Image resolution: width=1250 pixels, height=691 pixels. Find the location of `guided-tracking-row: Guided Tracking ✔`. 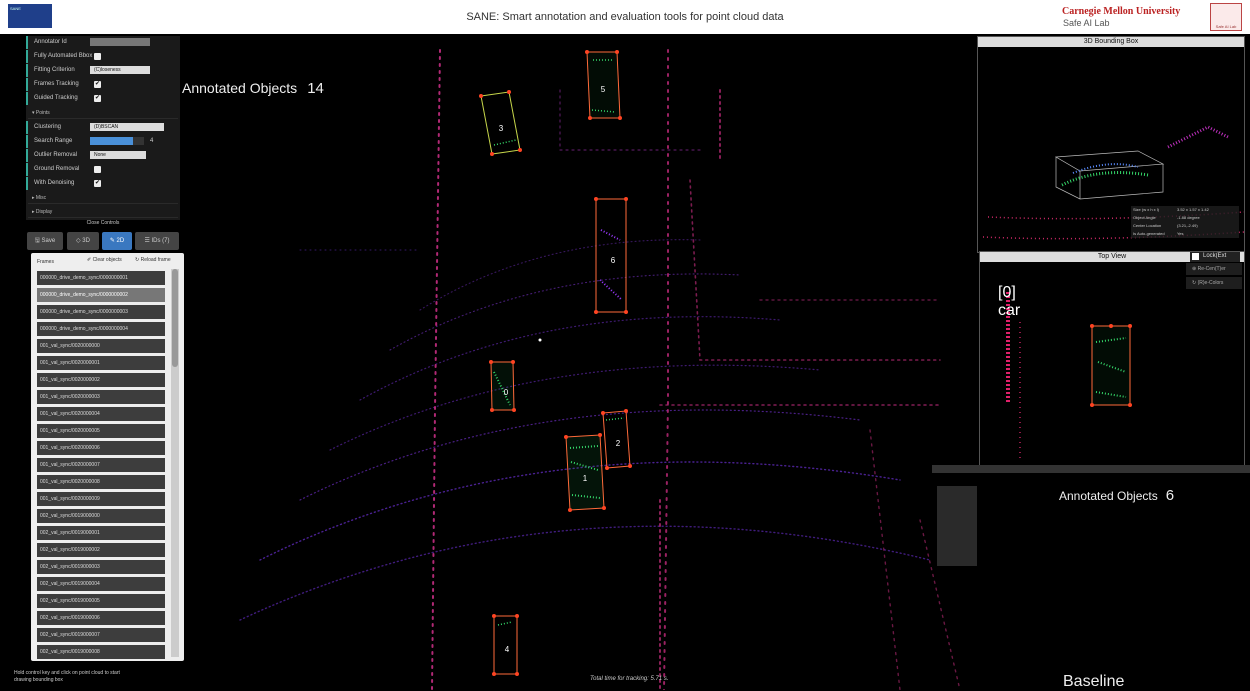

guided-tracking-row: Guided Tracking ✔ is located at coordinates (104, 98).